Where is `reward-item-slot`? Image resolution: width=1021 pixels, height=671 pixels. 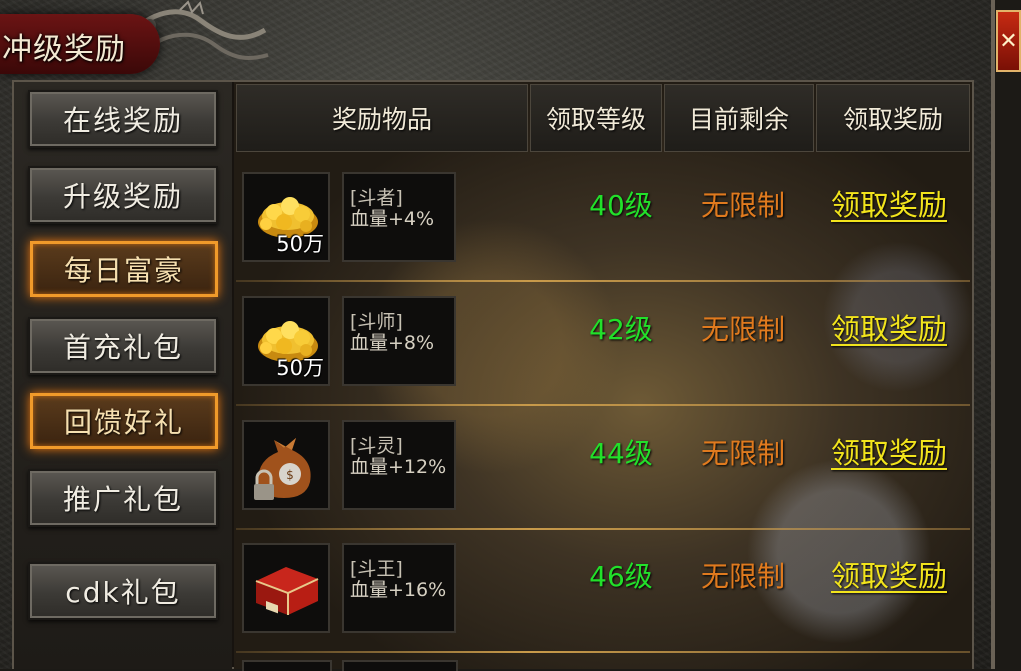
reward-item-slot is located at coordinates (286, 588).